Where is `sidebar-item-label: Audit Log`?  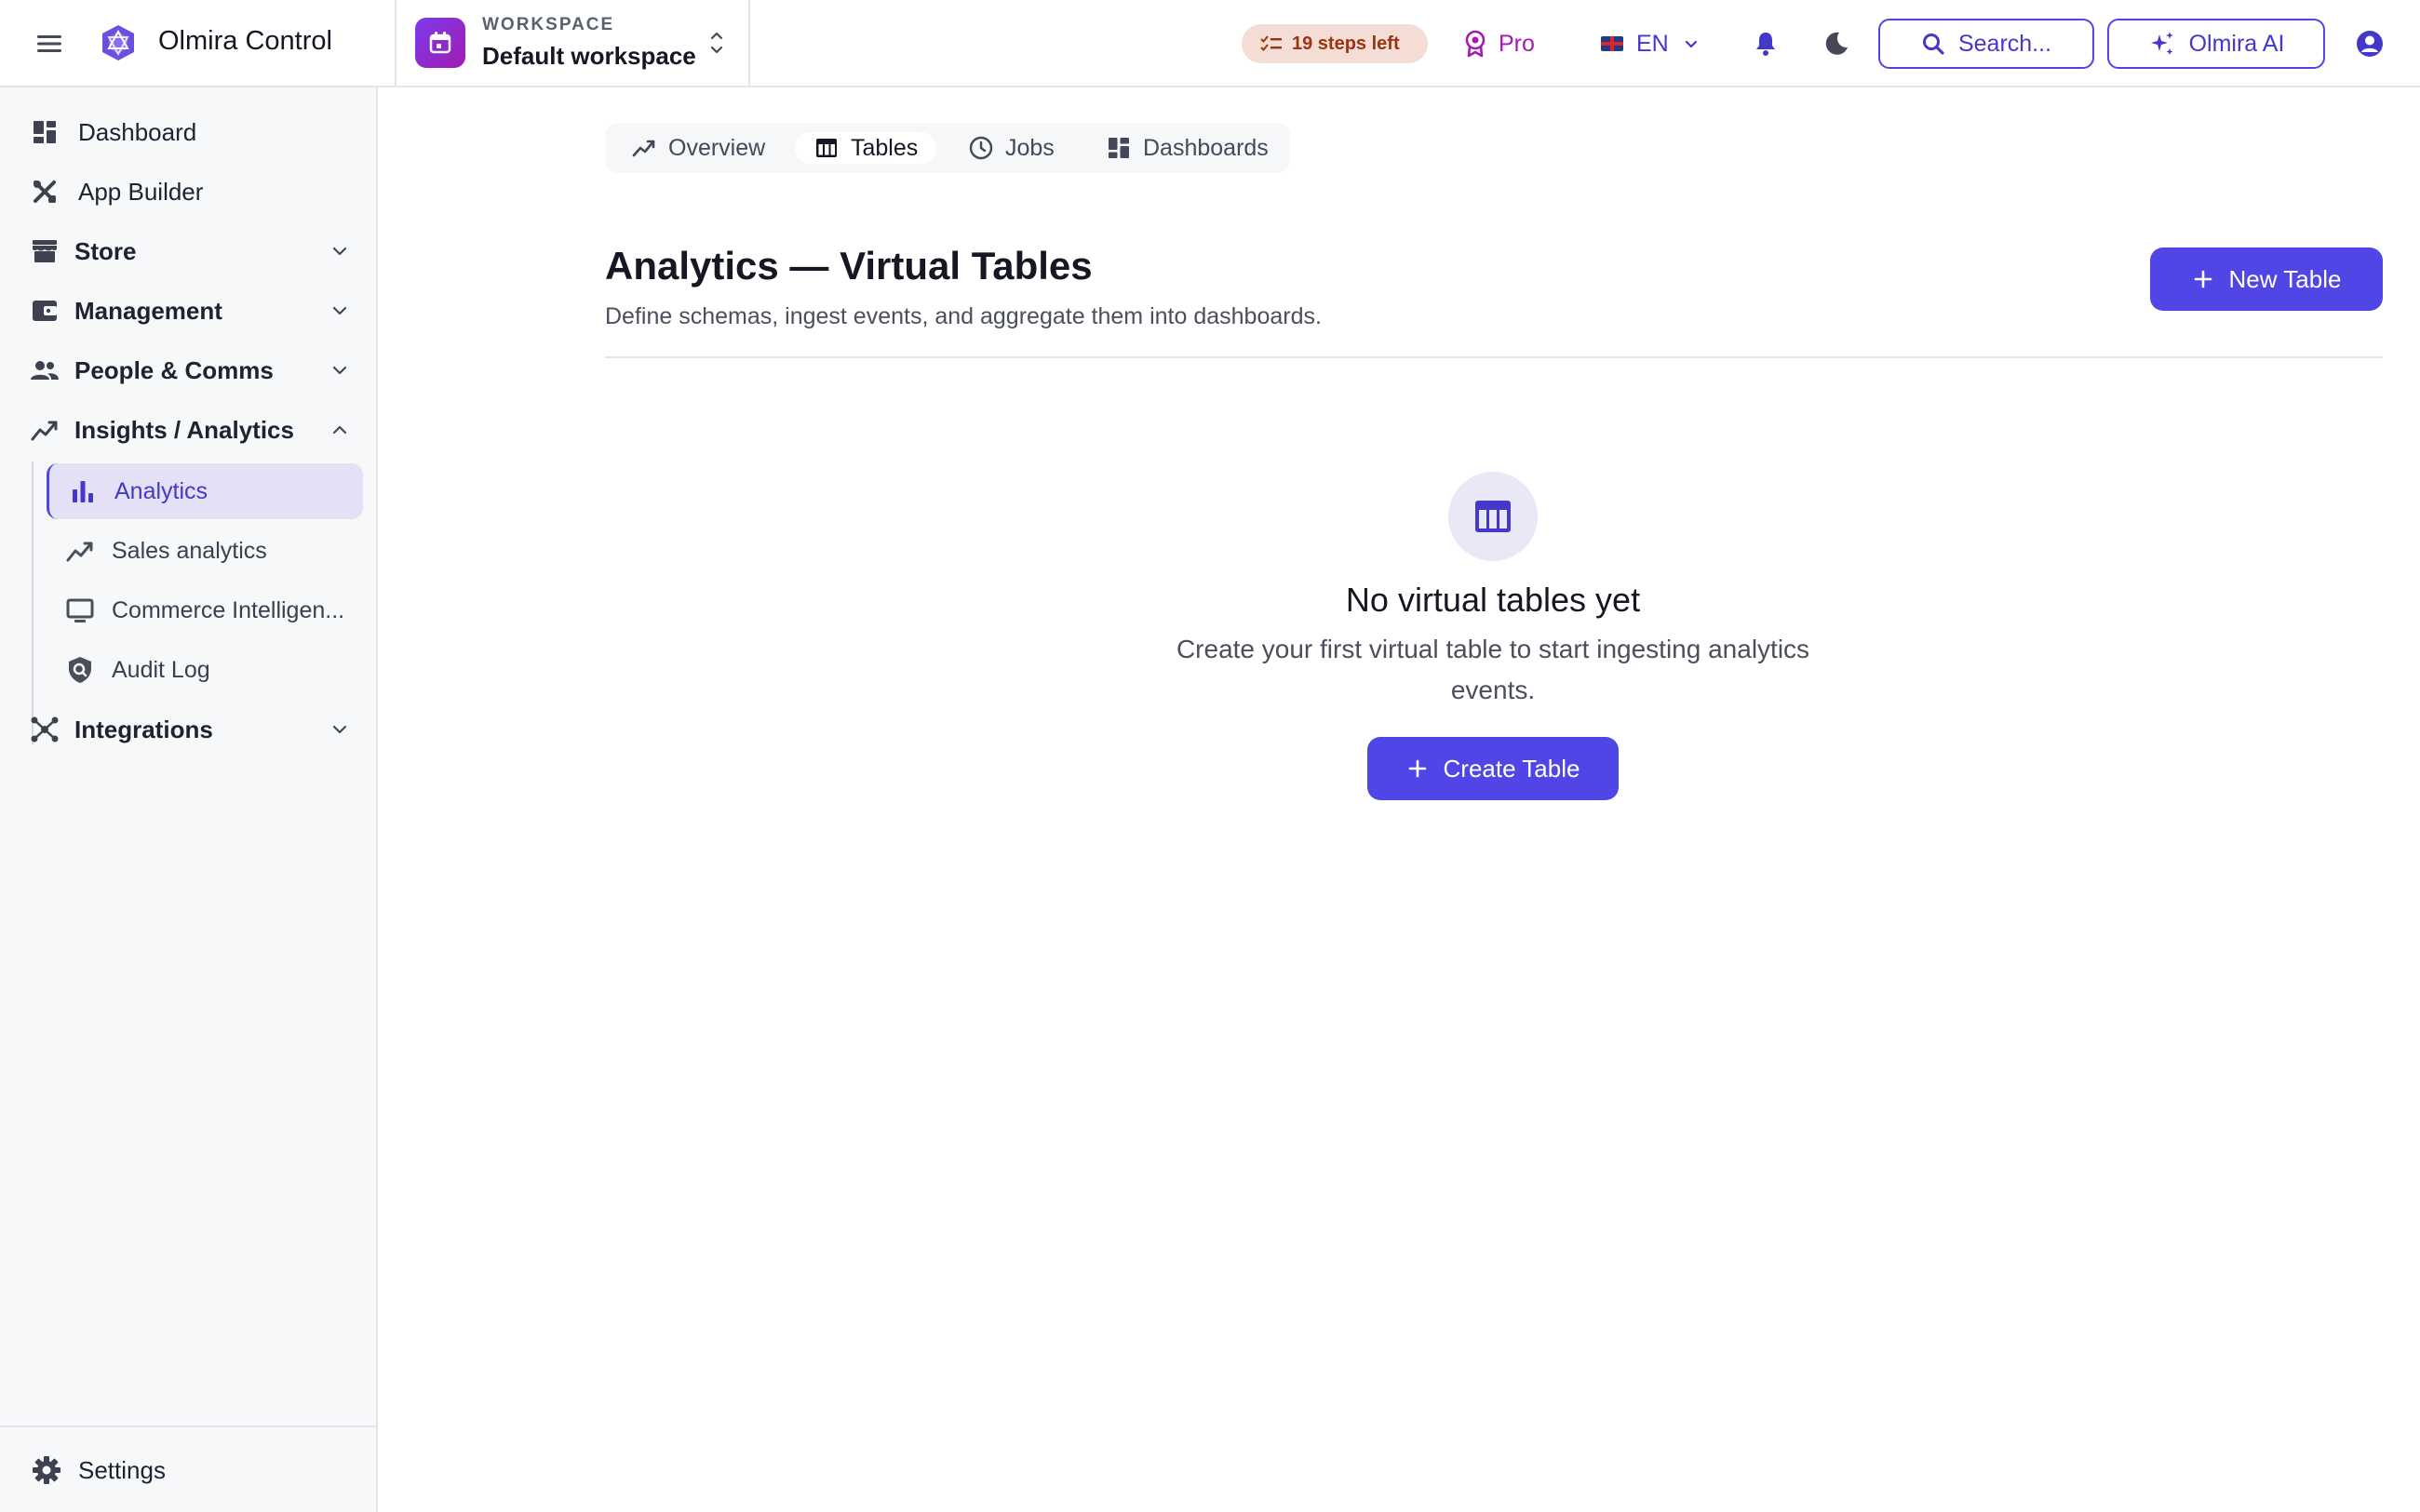
sidebar-item-label: Audit Log is located at coordinates (161, 669).